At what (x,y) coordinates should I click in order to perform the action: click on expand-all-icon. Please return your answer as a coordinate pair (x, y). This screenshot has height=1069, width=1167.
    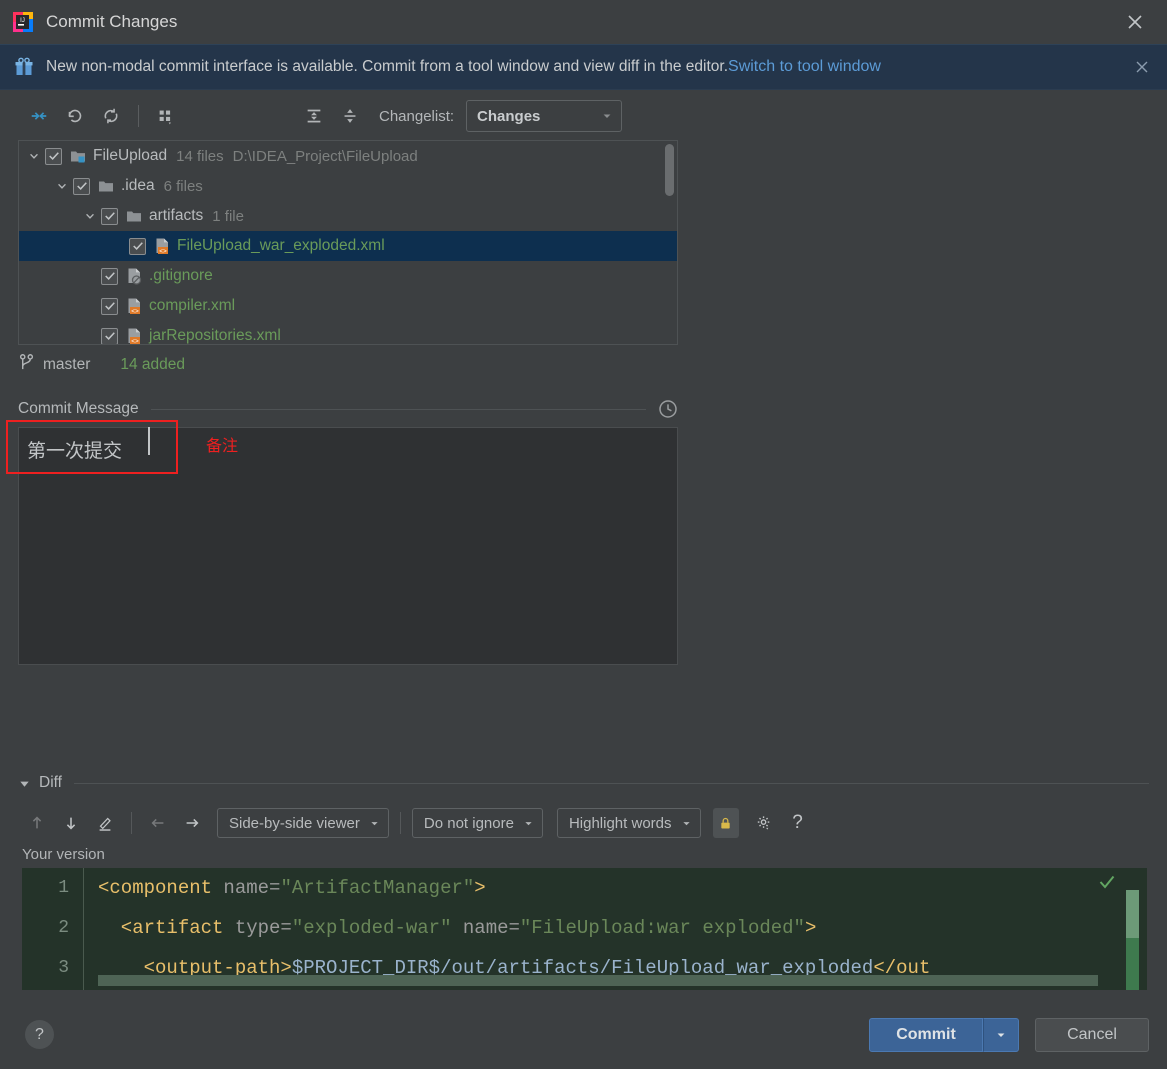
    Looking at the image, I should click on (314, 116).